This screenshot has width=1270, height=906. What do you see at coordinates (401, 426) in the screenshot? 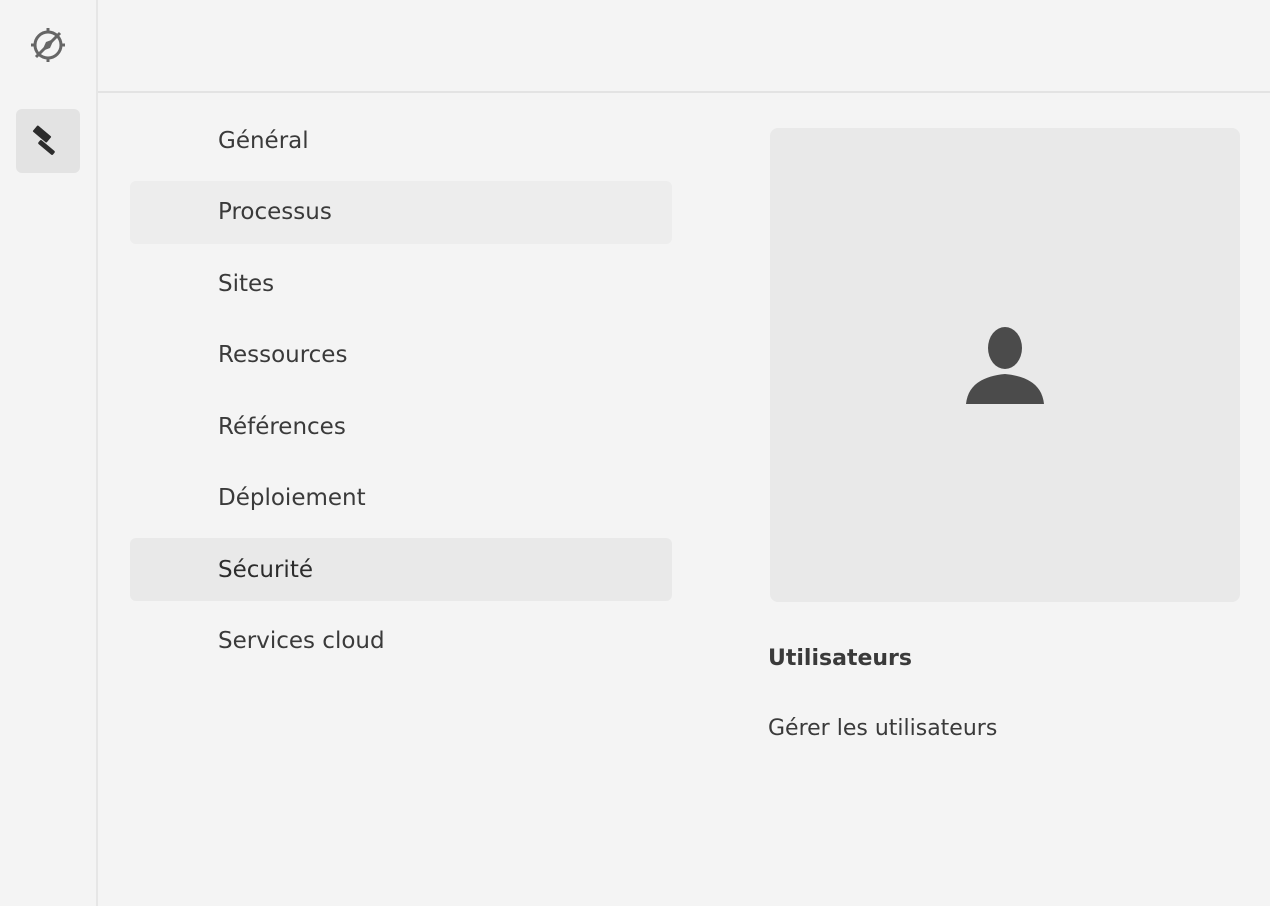
I see `nav-item-references: Références` at bounding box center [401, 426].